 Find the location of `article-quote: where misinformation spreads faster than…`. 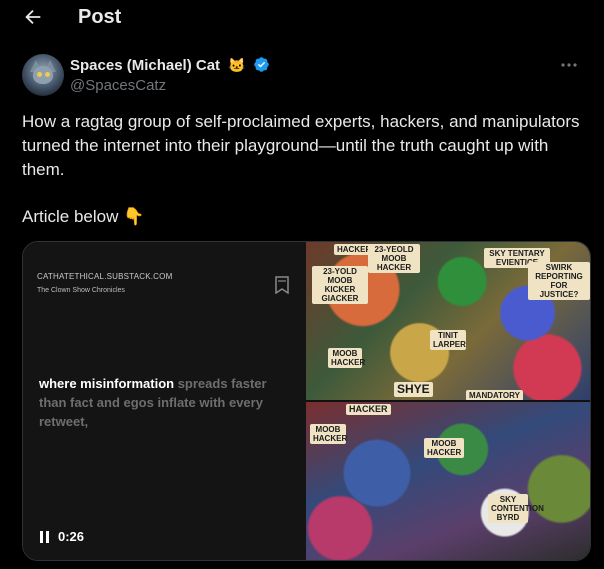

article-quote: where misinformation spreads faster than… is located at coordinates (159, 402).